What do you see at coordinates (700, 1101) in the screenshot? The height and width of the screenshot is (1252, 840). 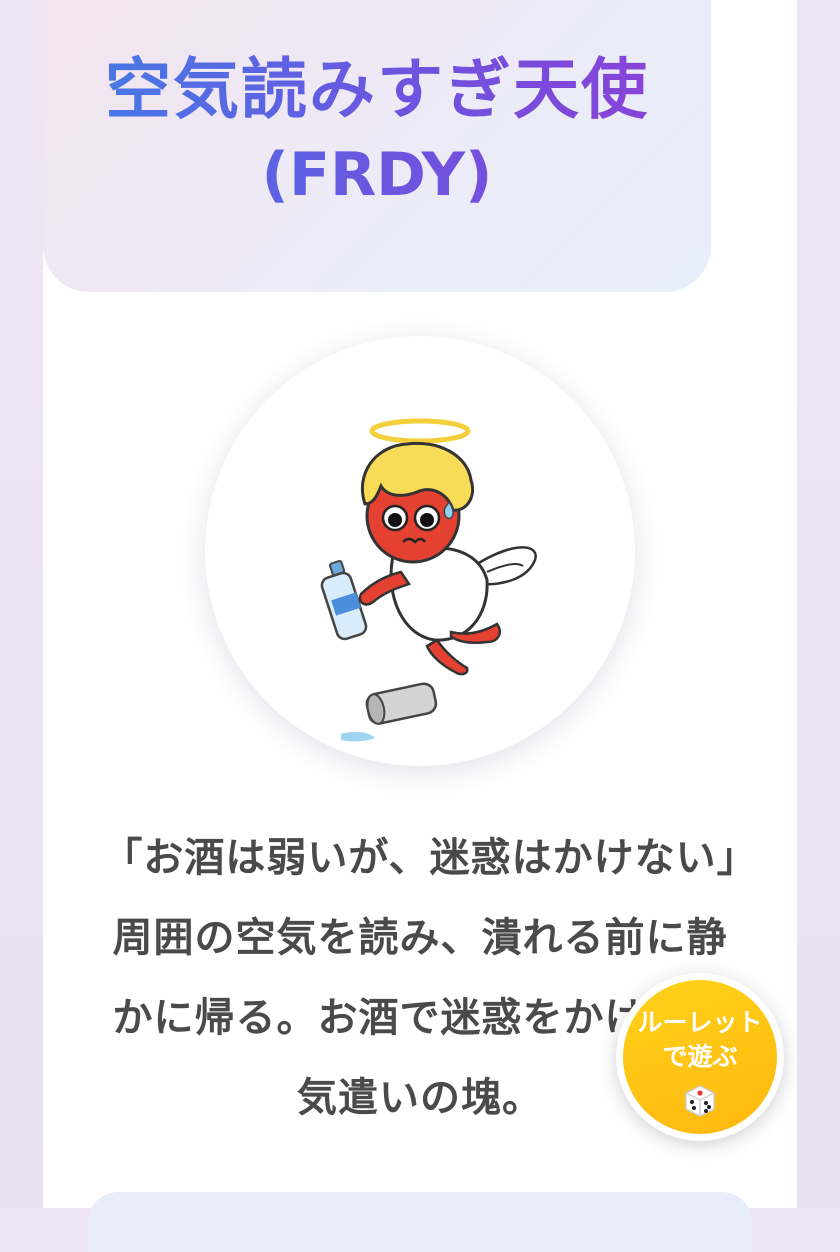 I see `dice-icon` at bounding box center [700, 1101].